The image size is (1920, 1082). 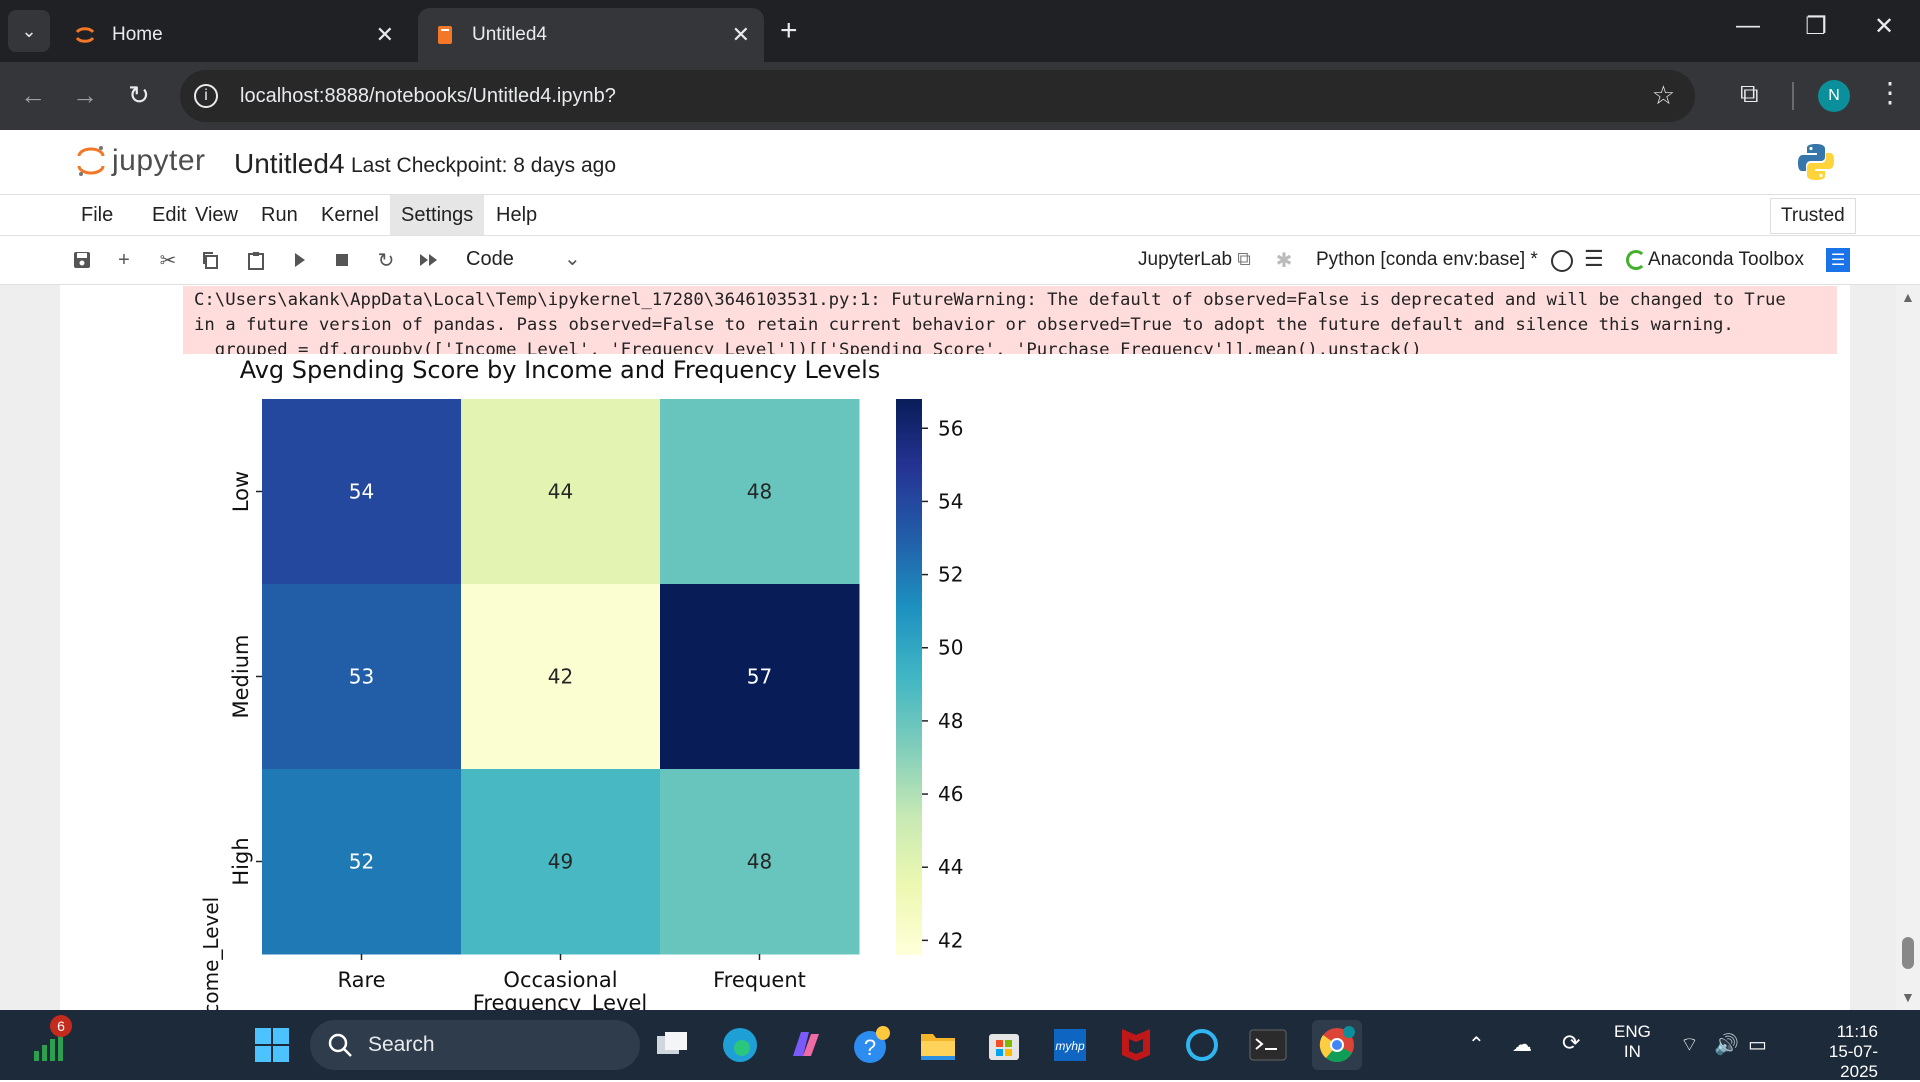 What do you see at coordinates (950, 867) in the screenshot?
I see `colorbar-tick-label: 44` at bounding box center [950, 867].